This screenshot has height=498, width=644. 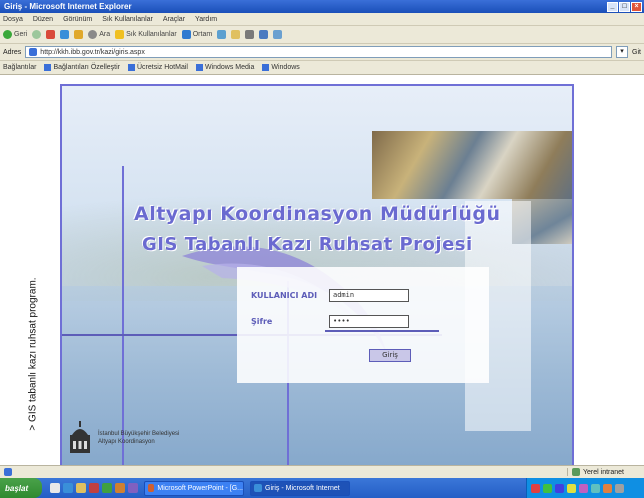 What do you see at coordinates (81, 488) in the screenshot?
I see `outlook-icon` at bounding box center [81, 488].